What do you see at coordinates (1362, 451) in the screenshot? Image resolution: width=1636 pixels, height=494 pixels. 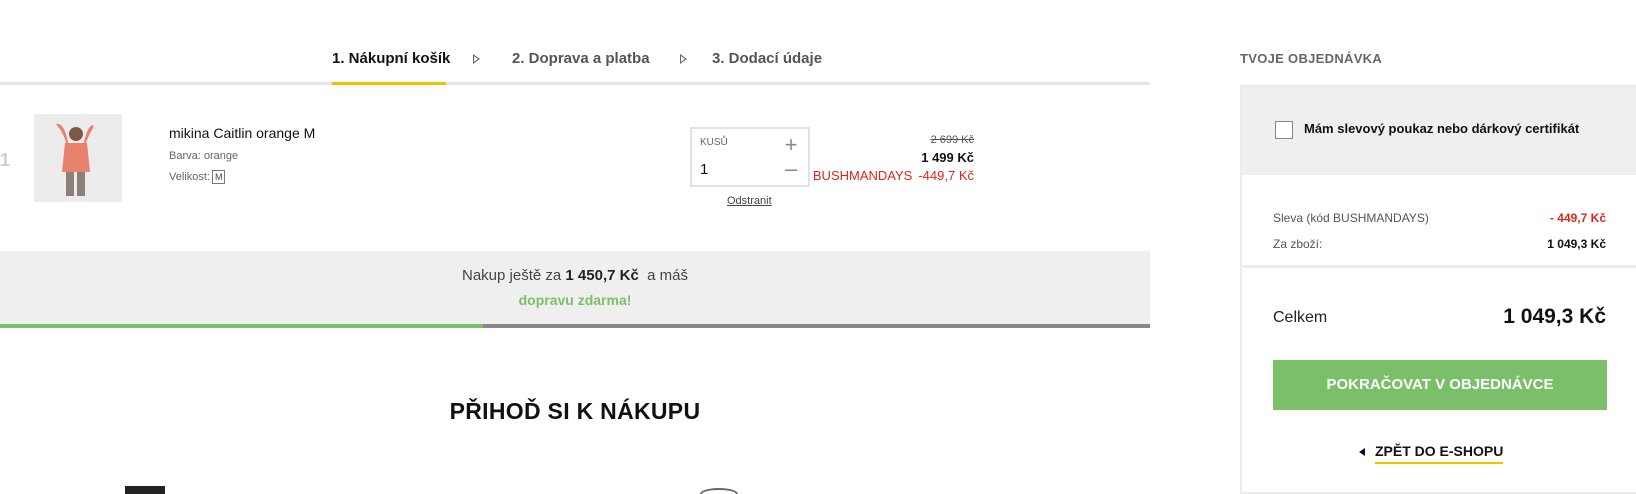 I see `chevron-left-icon` at bounding box center [1362, 451].